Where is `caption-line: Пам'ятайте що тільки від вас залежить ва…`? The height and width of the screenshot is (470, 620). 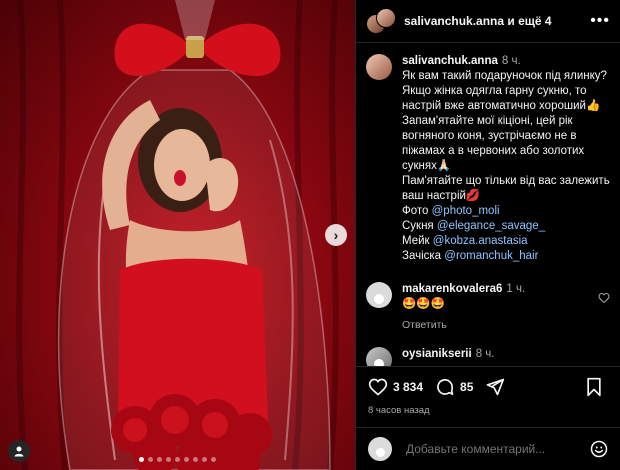 caption-line: Пам'ятайте що тільки від вас залежить ва… is located at coordinates (506, 188).